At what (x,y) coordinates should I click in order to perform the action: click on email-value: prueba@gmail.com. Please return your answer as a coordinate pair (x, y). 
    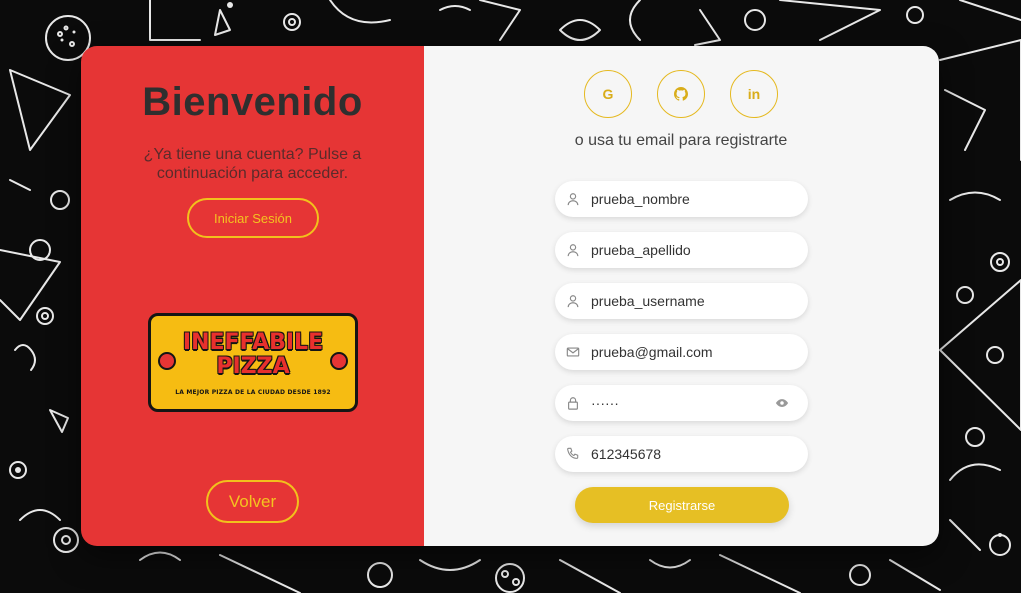
    Looking at the image, I should click on (652, 352).